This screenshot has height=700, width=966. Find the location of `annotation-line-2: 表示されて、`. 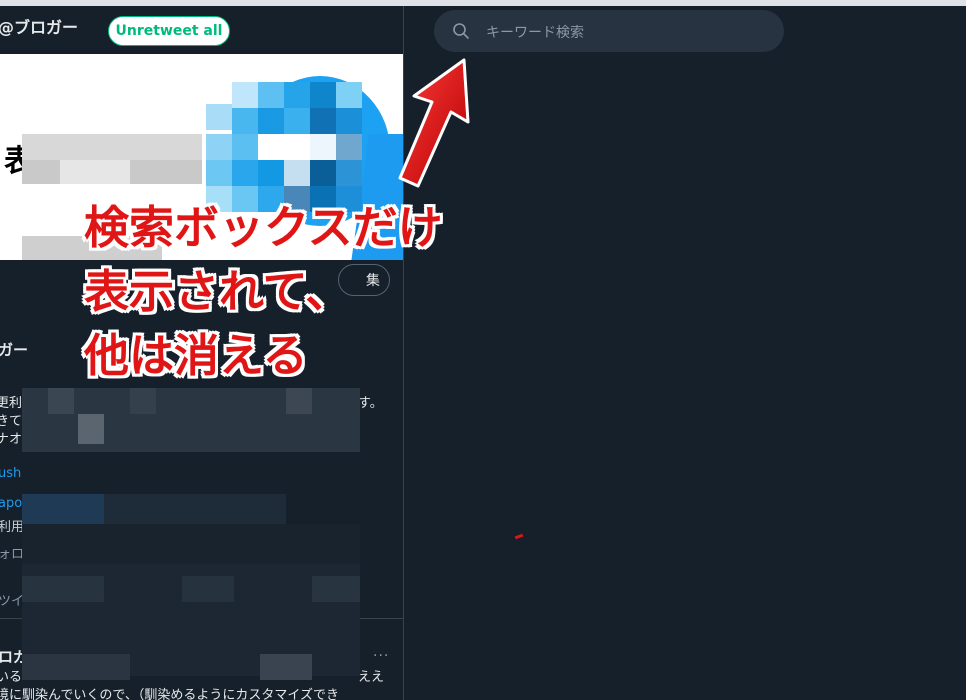

annotation-line-2: 表示されて、 is located at coordinates (217, 291).